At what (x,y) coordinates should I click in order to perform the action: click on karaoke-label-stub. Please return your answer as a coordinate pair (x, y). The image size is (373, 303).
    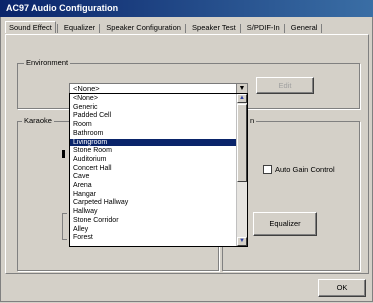
    Looking at the image, I should click on (61, 201).